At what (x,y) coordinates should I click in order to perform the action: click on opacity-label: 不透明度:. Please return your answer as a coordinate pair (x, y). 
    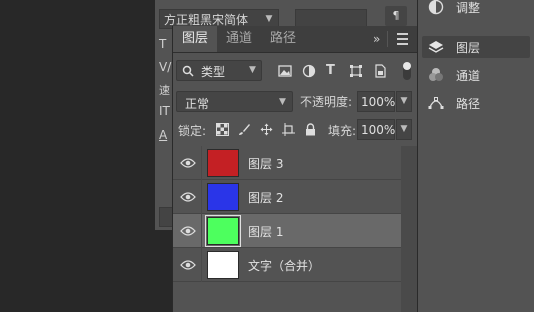
    Looking at the image, I should click on (326, 102).